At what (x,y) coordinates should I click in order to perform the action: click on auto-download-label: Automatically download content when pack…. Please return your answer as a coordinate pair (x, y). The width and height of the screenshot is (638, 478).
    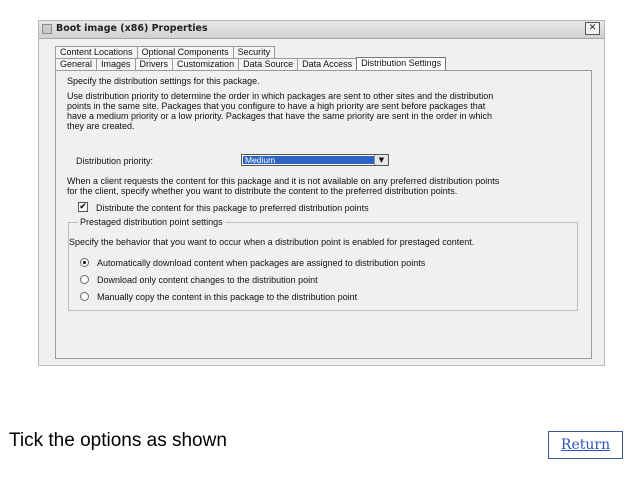
    Looking at the image, I should click on (261, 263).